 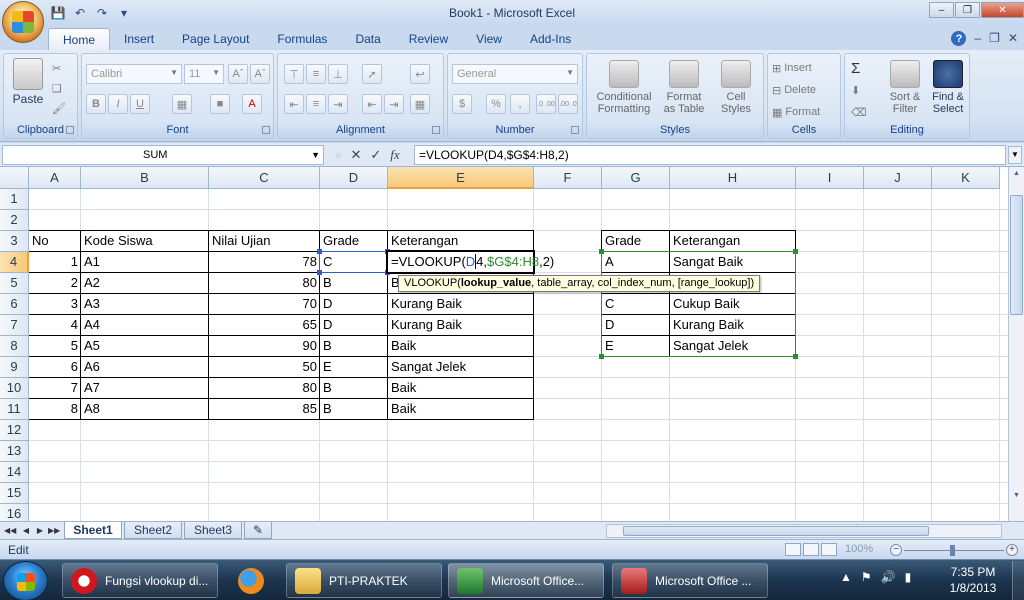 I want to click on delete-cells-button: ⊟ Delete, so click(x=794, y=90).